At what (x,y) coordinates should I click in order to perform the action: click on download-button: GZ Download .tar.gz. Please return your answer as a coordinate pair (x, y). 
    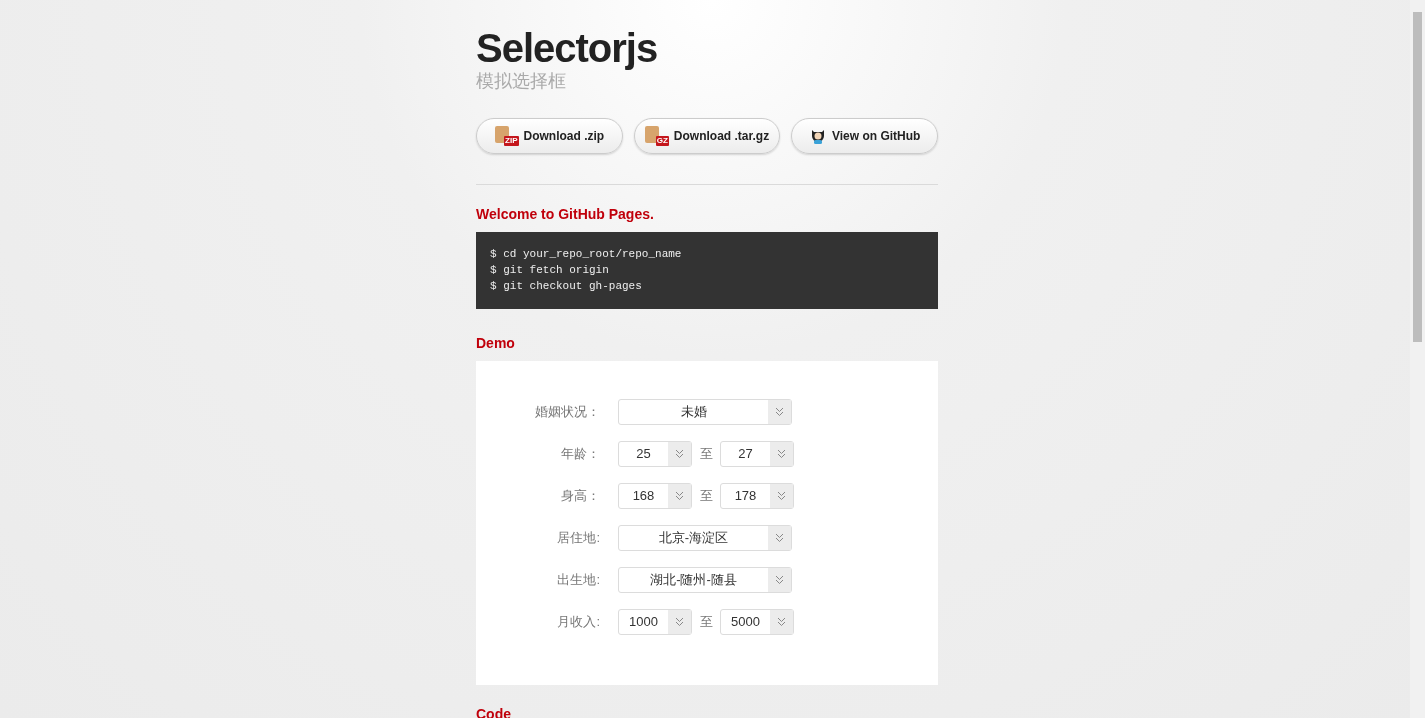
    Looking at the image, I should click on (707, 136).